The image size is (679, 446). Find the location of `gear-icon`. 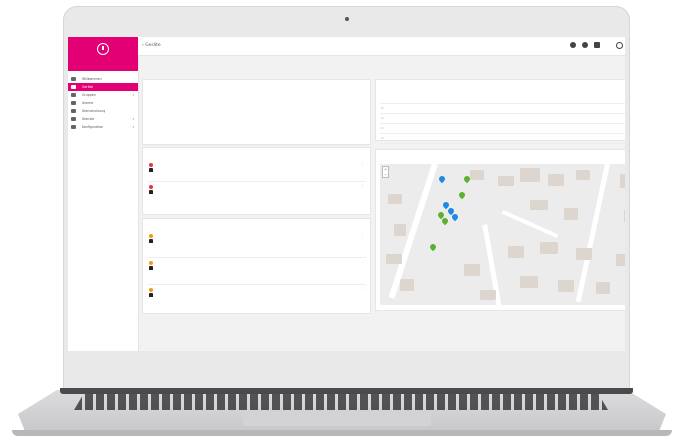

gear-icon is located at coordinates (585, 45).